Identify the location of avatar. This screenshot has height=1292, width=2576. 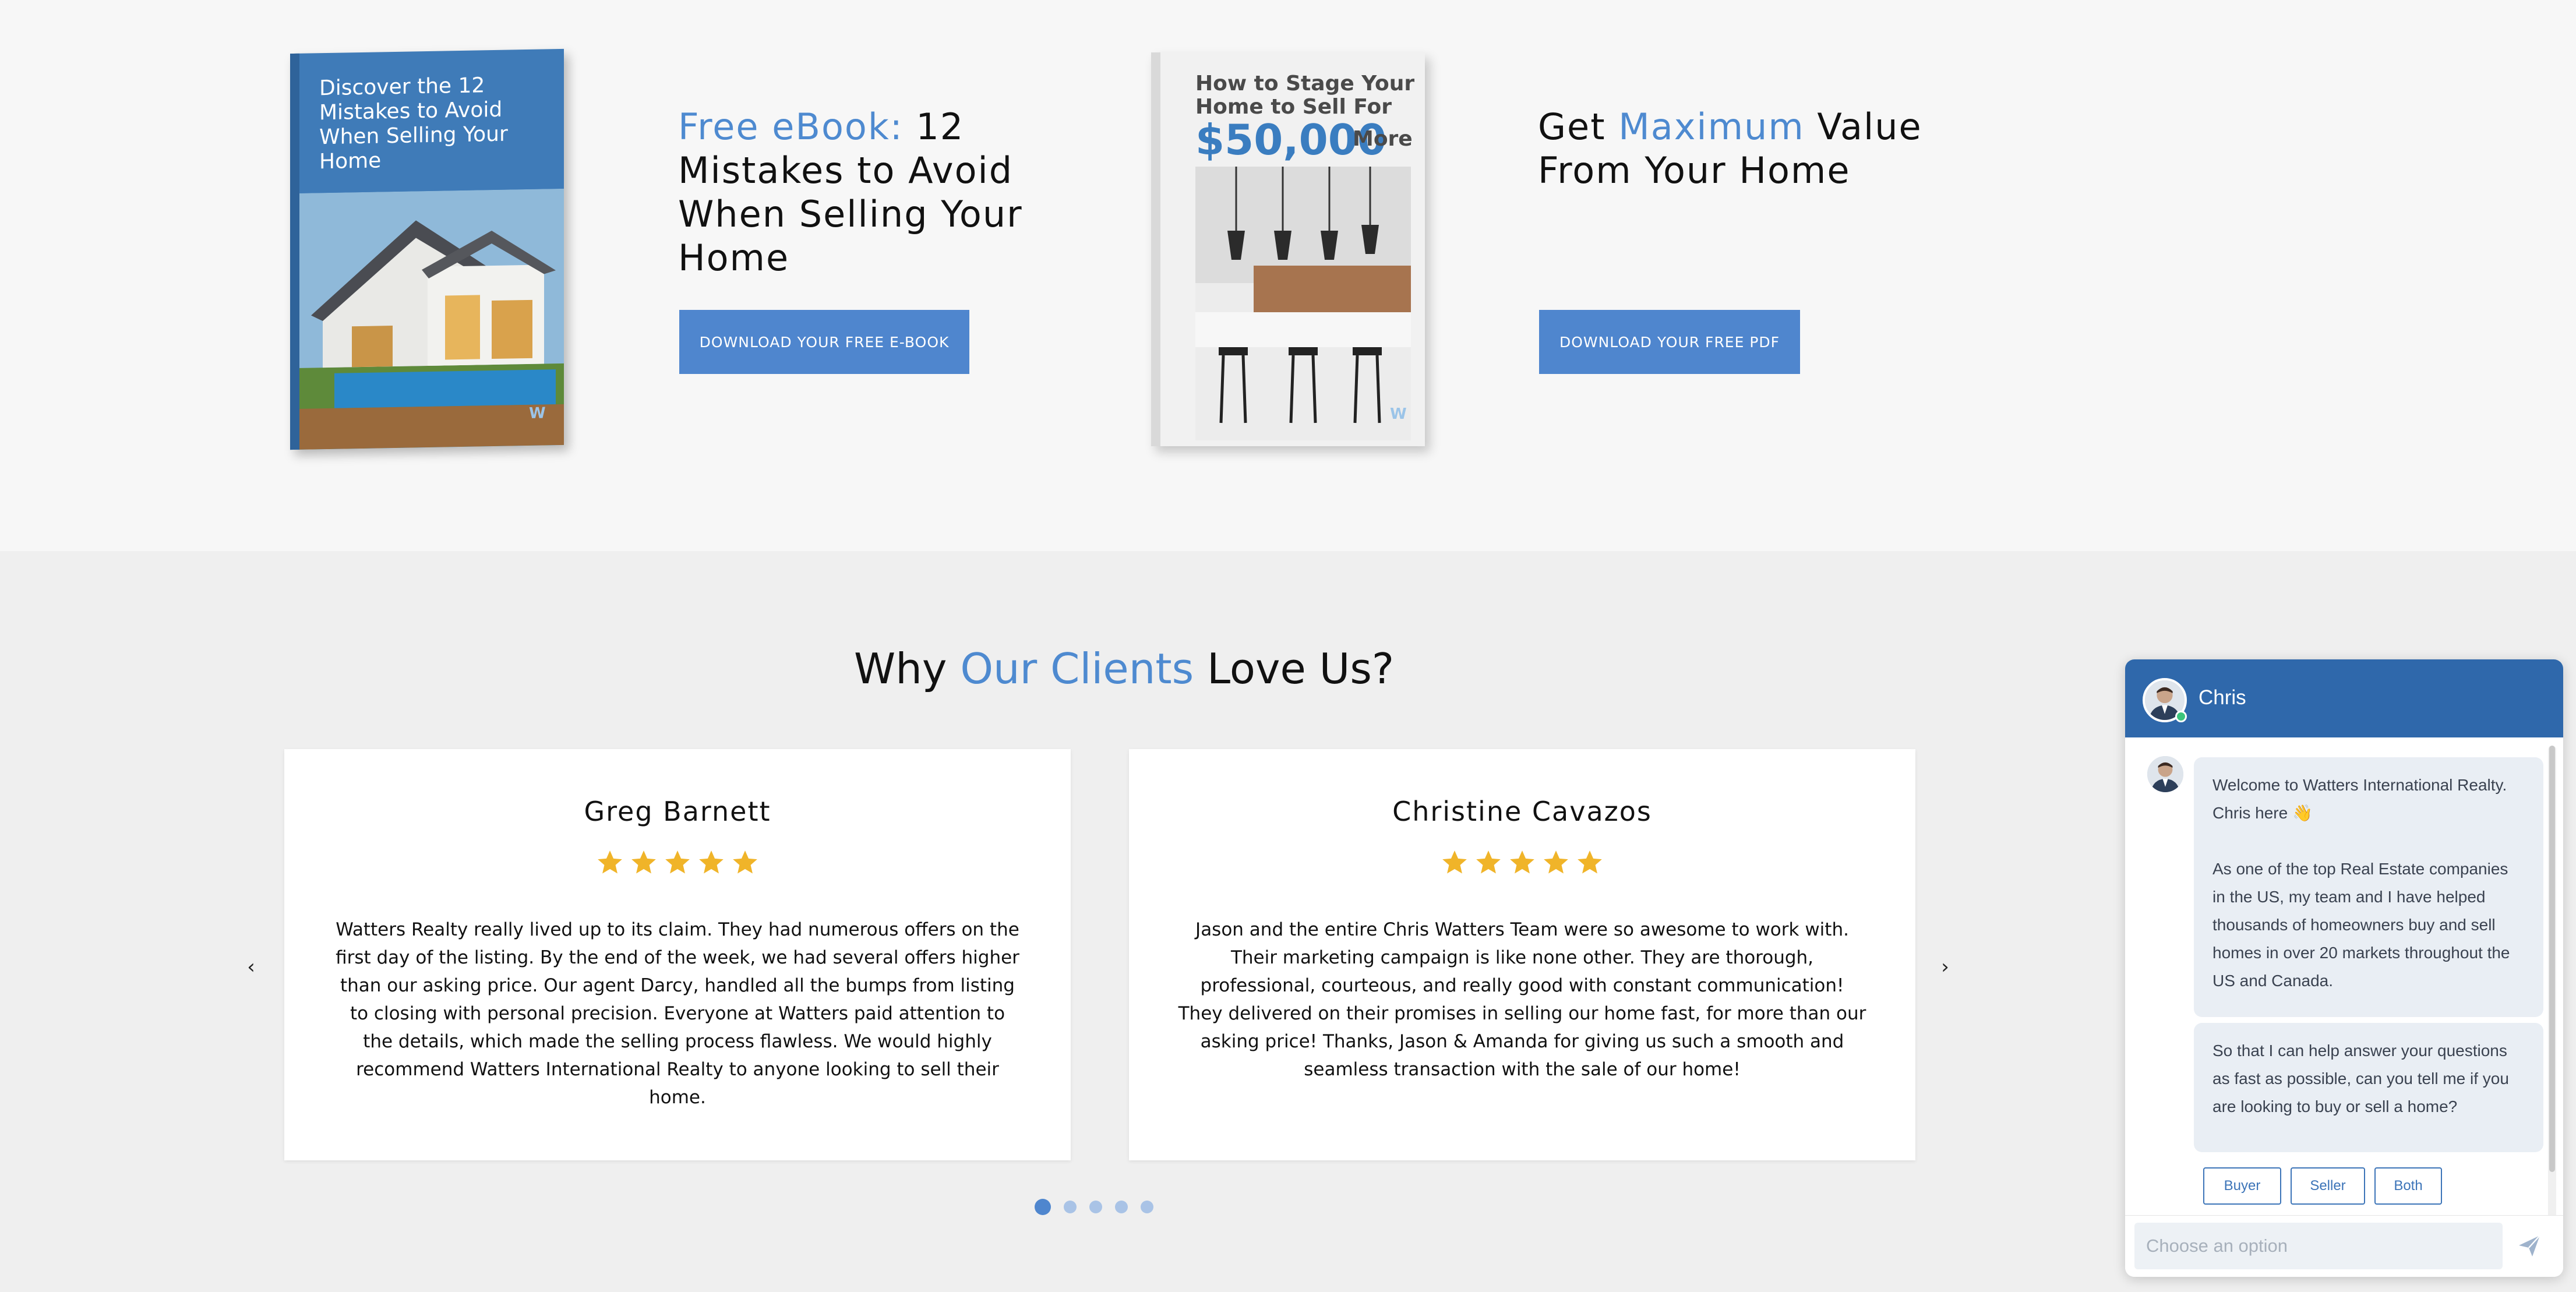
(2165, 774).